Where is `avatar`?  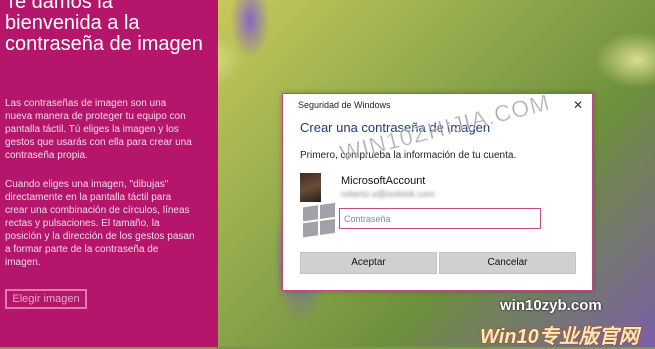
avatar is located at coordinates (310, 187).